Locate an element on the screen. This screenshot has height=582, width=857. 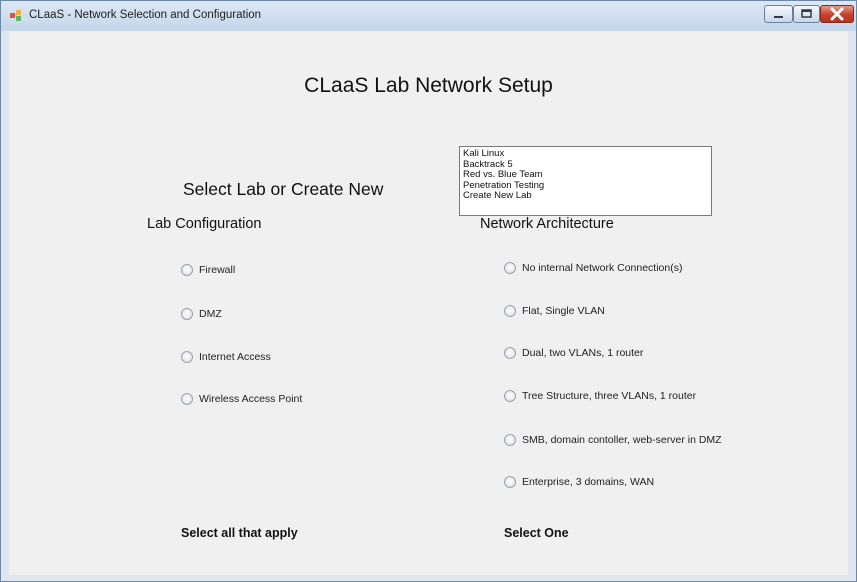
network-arch-title: Network Architecture is located at coordinates (547, 224).